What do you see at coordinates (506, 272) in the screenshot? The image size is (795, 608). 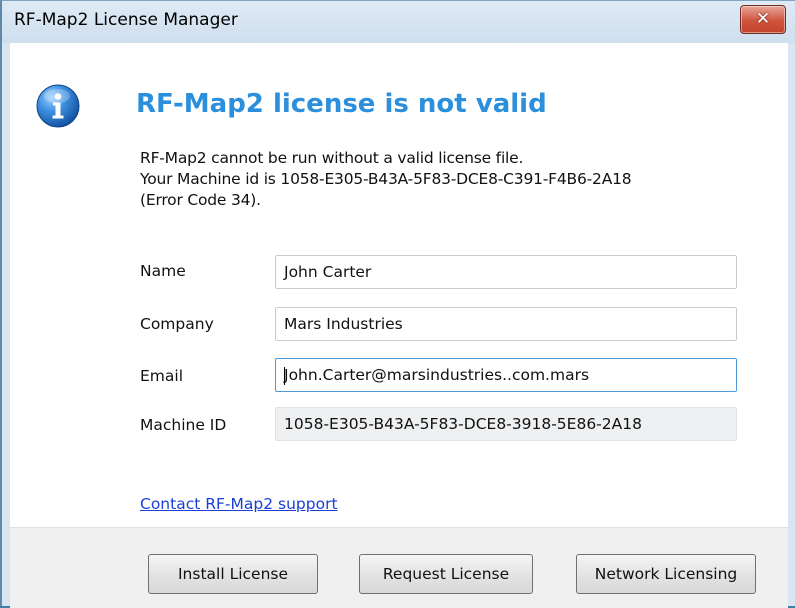 I see `name-field: John Carter` at bounding box center [506, 272].